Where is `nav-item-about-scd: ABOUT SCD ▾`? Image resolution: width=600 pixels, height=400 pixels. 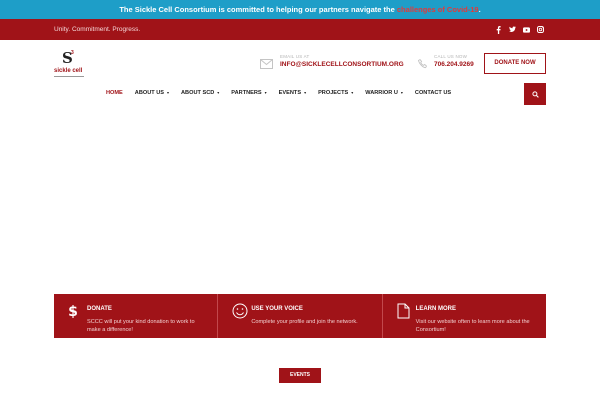
nav-item-about-scd: ABOUT SCD ▾ is located at coordinates (200, 93).